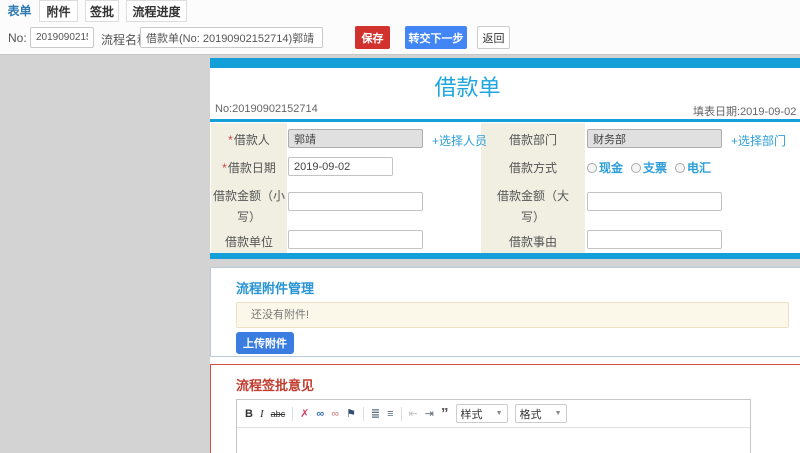 The height and width of the screenshot is (453, 800). What do you see at coordinates (355, 138) in the screenshot?
I see `borrower-input` at bounding box center [355, 138].